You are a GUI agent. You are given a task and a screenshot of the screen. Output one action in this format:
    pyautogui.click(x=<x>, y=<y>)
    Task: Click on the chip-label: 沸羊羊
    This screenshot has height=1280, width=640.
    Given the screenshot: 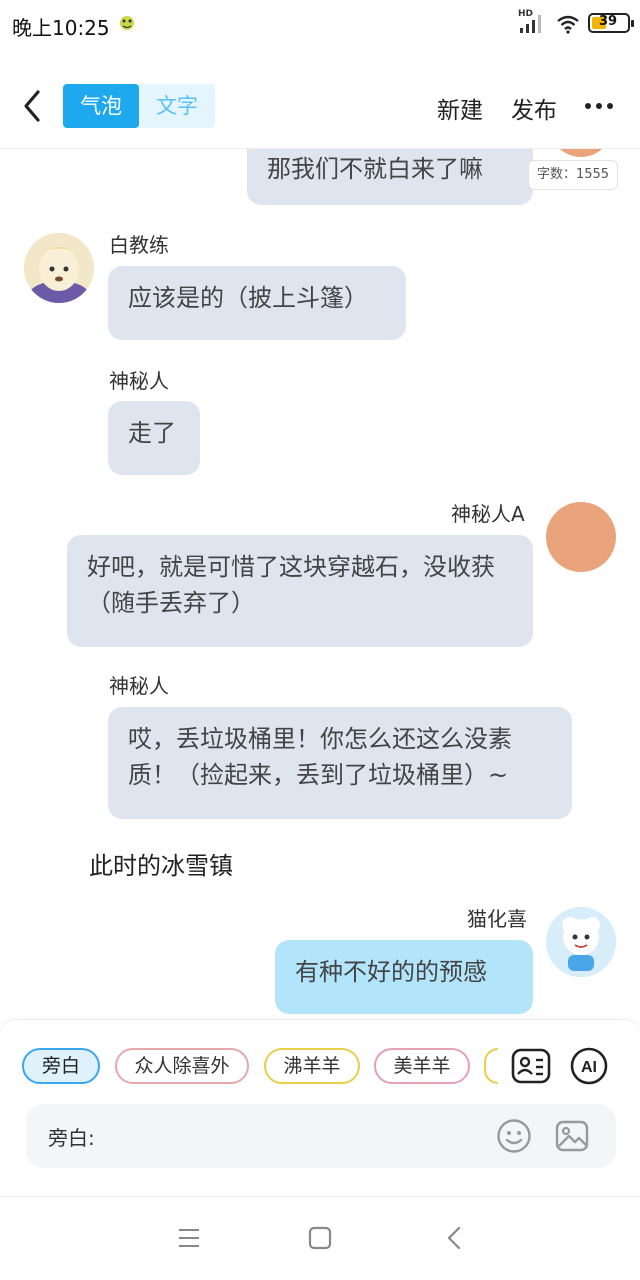 What is the action you would take?
    pyautogui.click(x=312, y=1066)
    